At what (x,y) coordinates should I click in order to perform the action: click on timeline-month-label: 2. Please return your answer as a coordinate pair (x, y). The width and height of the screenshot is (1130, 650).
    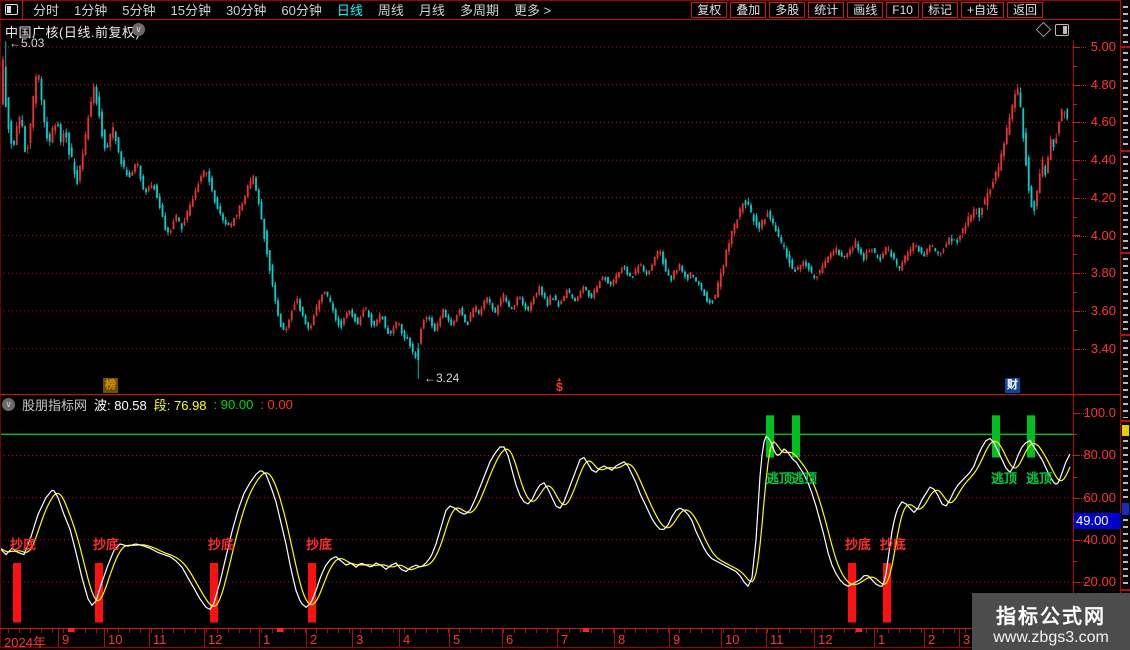
    Looking at the image, I should click on (932, 639).